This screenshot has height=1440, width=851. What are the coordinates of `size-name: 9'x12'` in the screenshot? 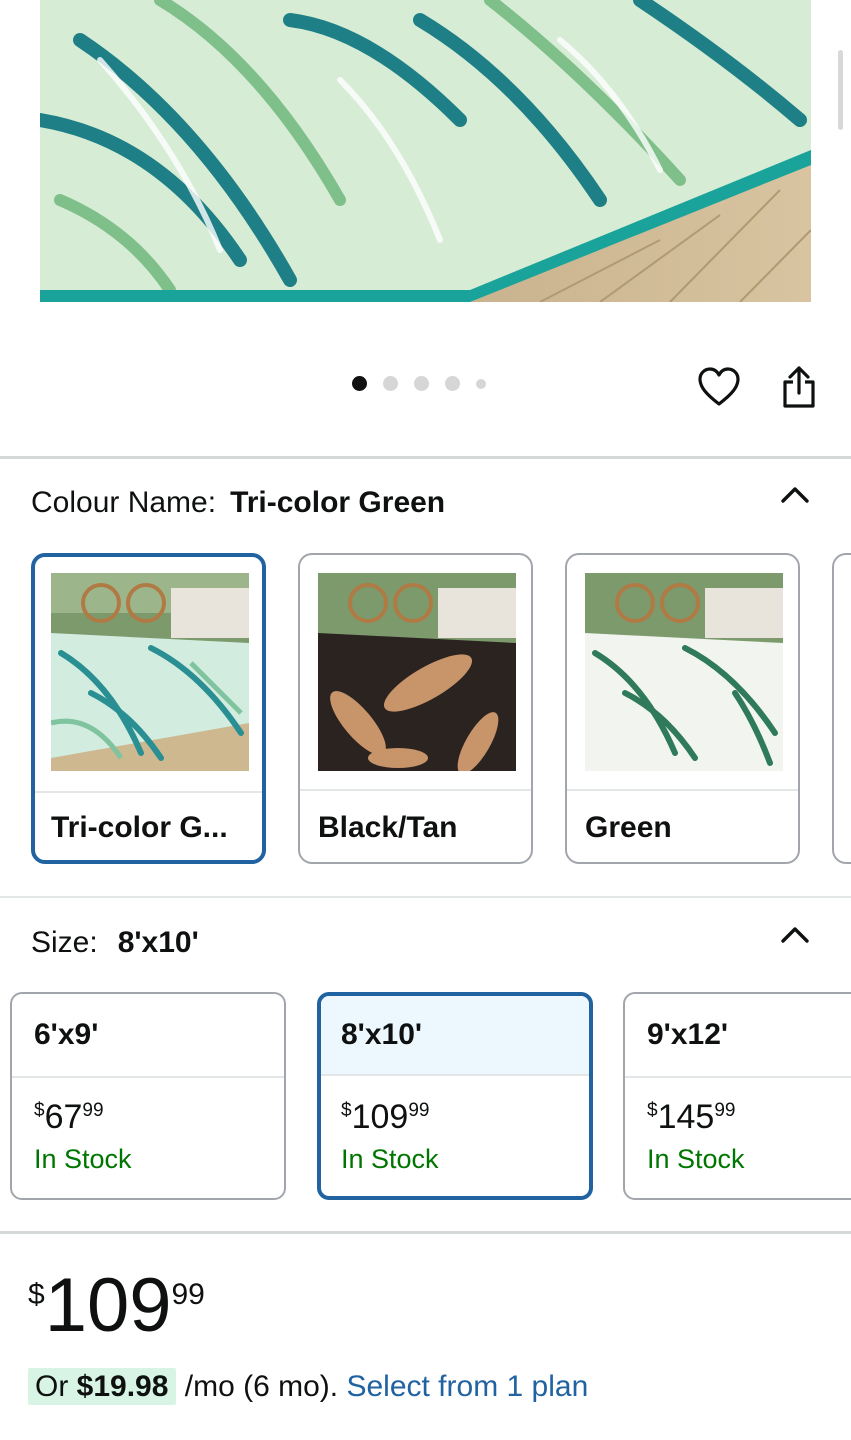 It's located at (688, 1034).